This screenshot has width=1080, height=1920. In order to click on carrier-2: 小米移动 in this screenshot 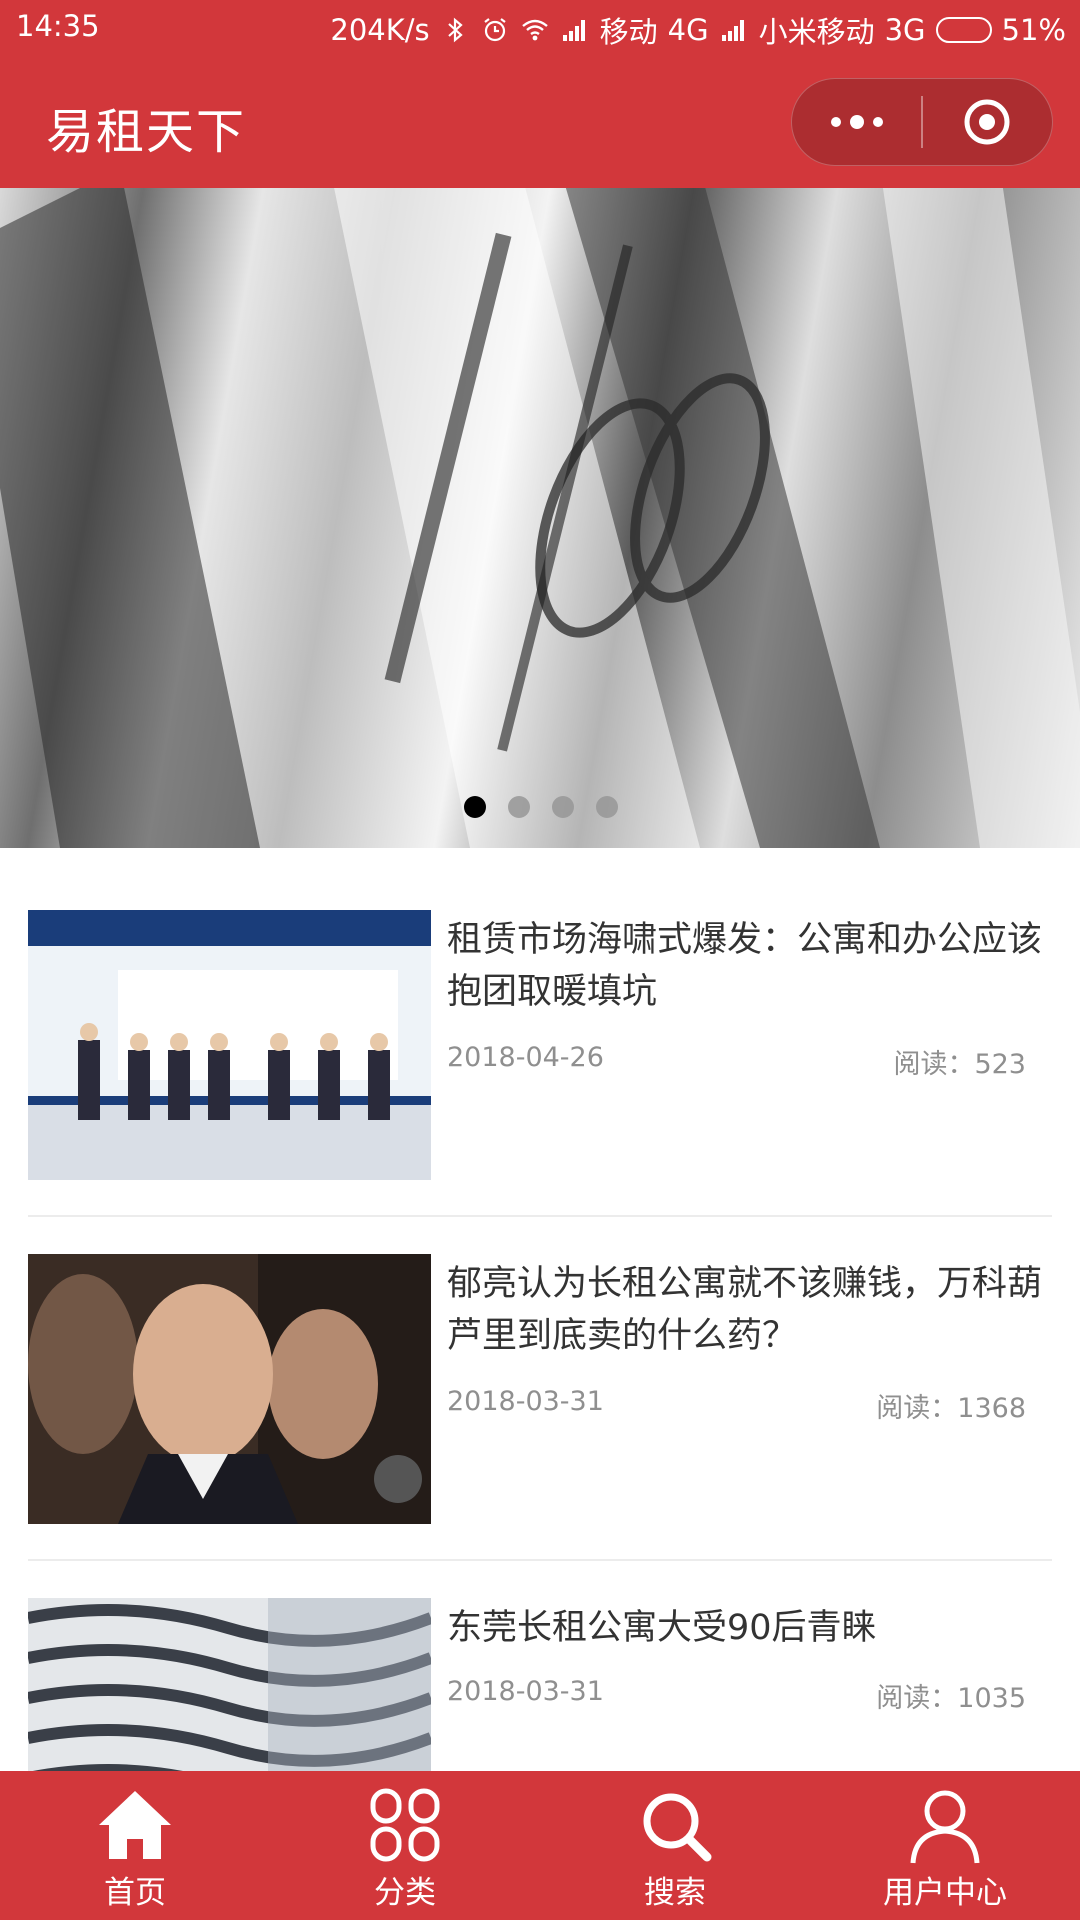, I will do `click(816, 32)`.